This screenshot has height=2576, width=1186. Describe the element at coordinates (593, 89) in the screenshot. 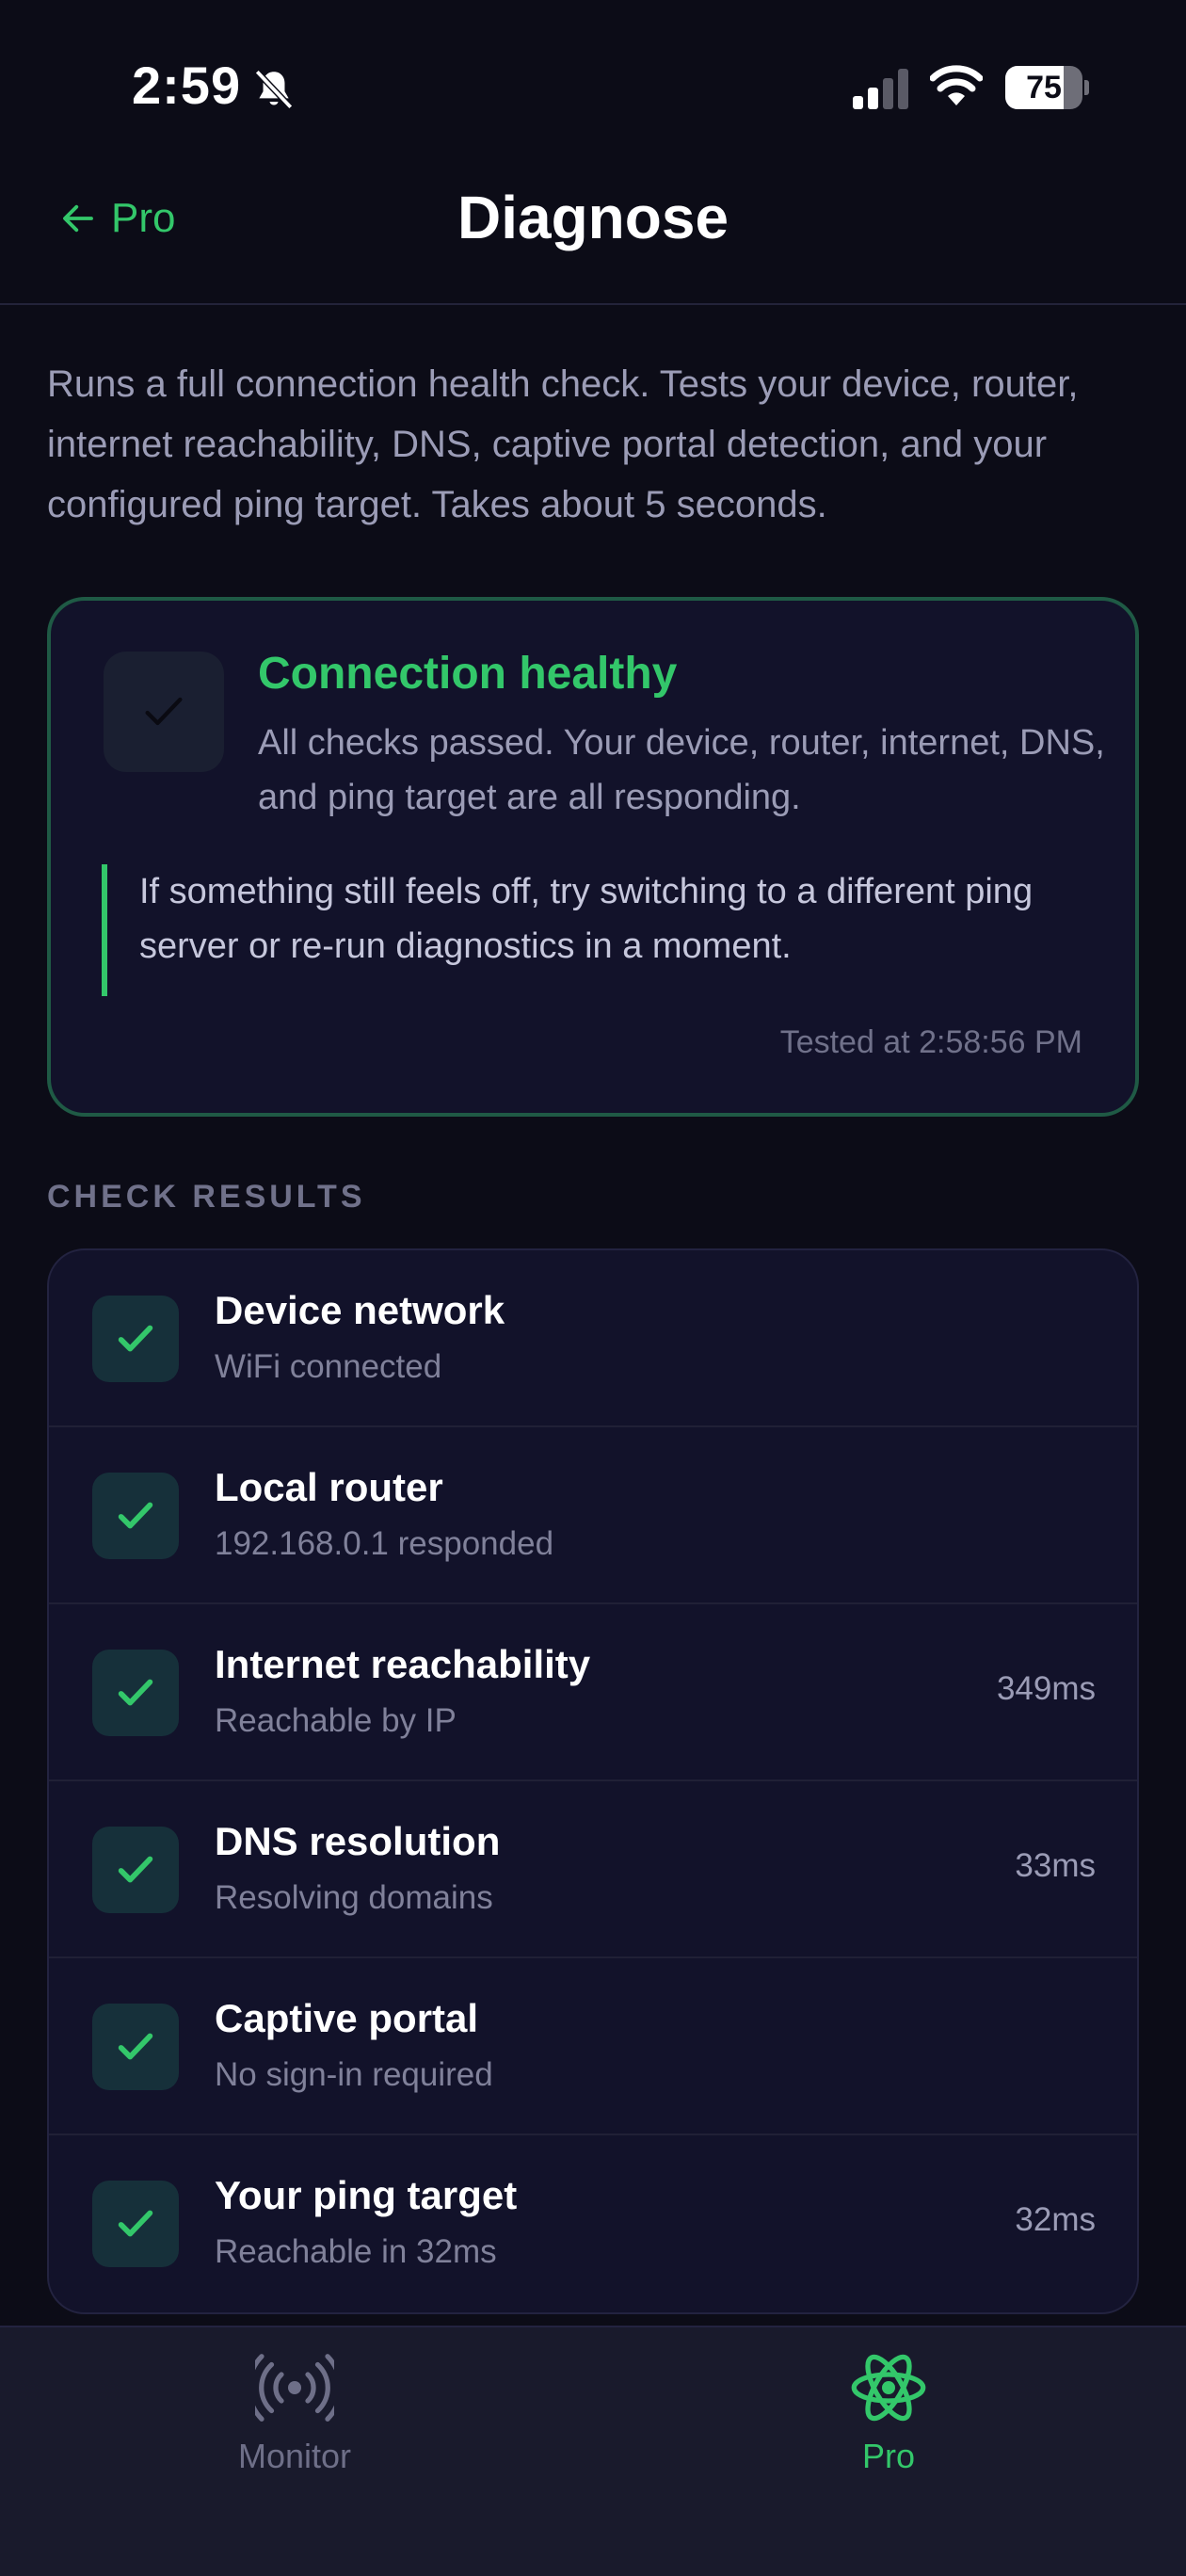

I see `status-bar: 2:59 75` at that location.